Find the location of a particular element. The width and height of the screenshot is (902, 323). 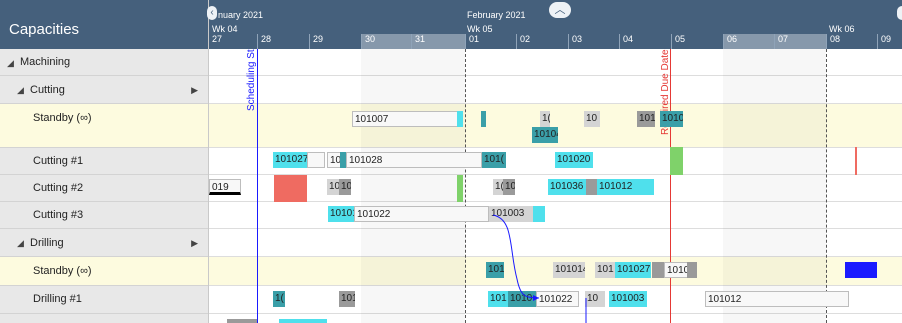

resource-row-standby: Standby (∞) is located at coordinates (104, 126).